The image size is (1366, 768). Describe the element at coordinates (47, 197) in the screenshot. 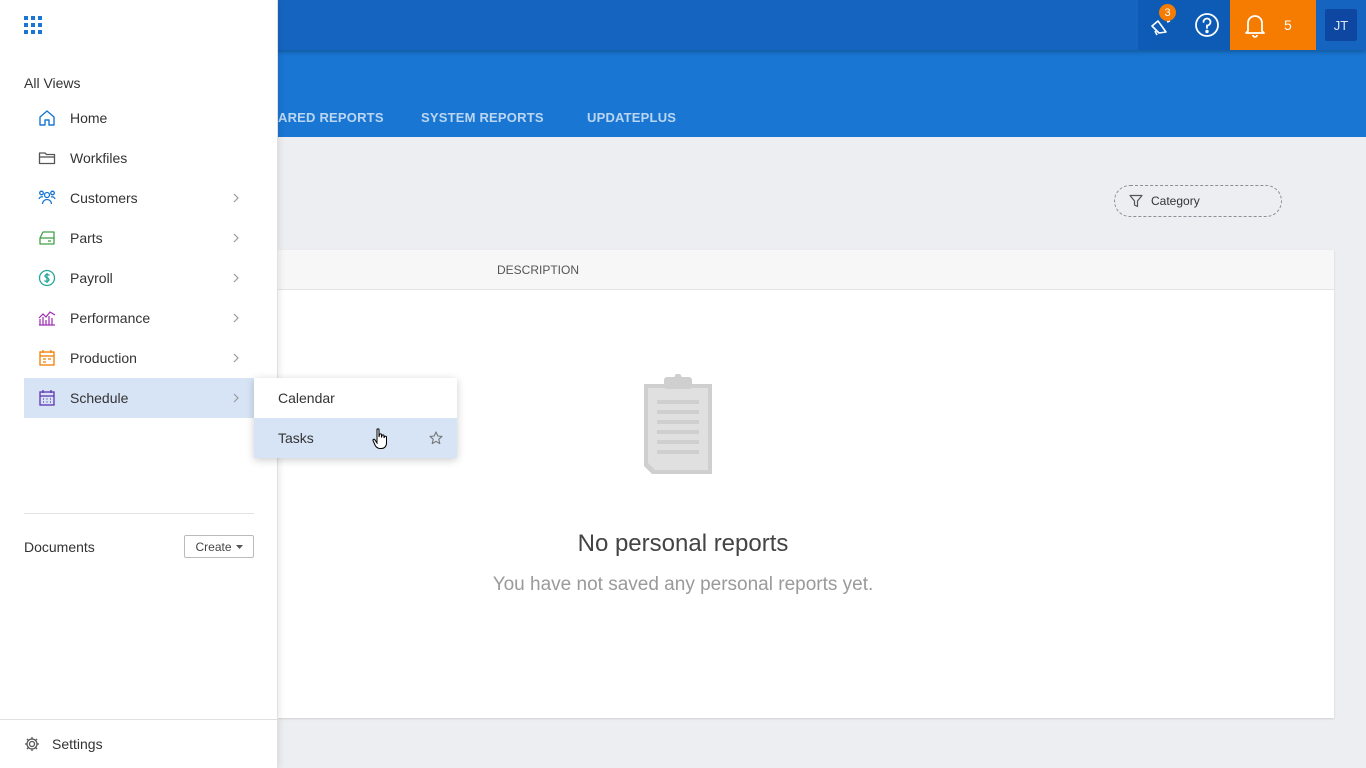

I see `customers-icon` at that location.